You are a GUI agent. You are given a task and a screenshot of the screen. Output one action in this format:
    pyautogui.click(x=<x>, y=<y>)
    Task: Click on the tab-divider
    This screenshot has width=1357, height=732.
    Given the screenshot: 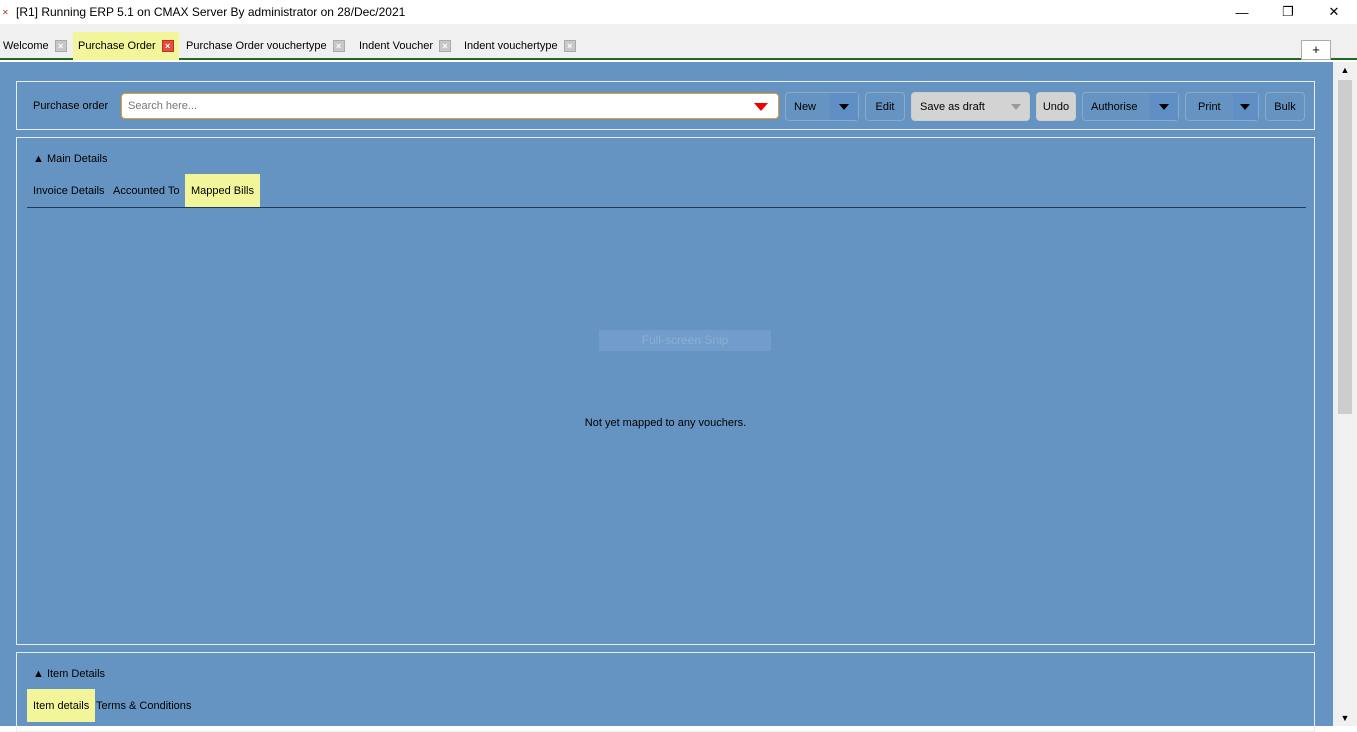 What is the action you would take?
    pyautogui.click(x=666, y=207)
    